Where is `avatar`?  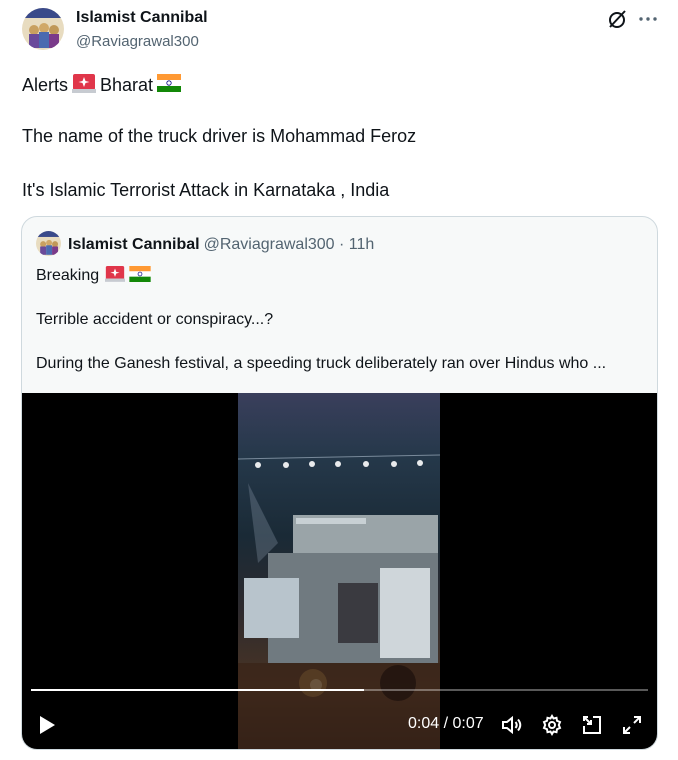
avatar is located at coordinates (43, 29).